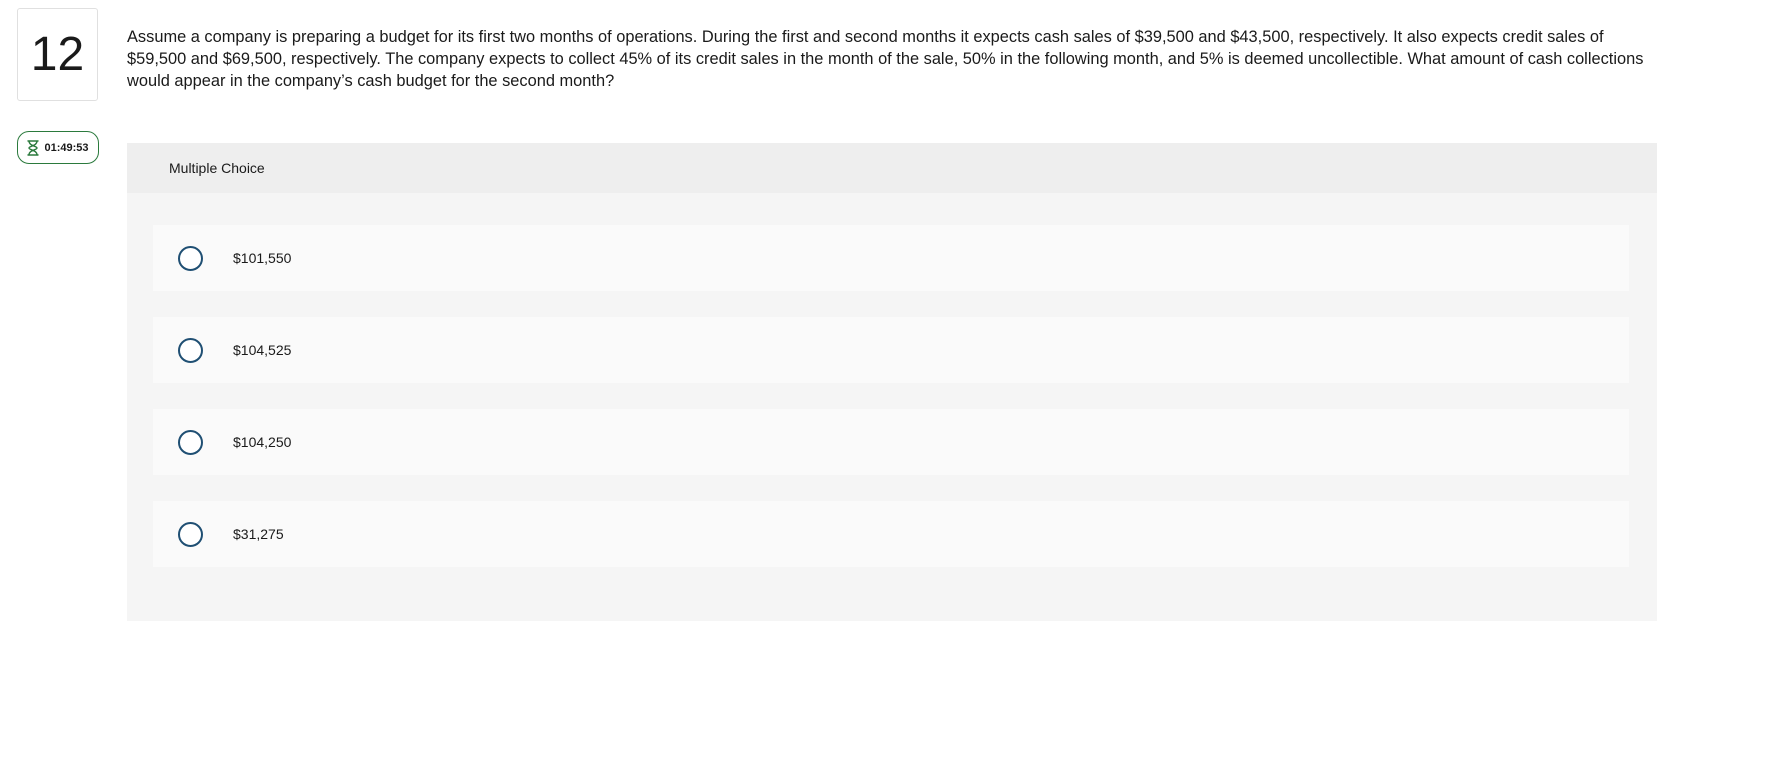 The width and height of the screenshot is (1772, 777). I want to click on choice-option-2: $104,525, so click(891, 350).